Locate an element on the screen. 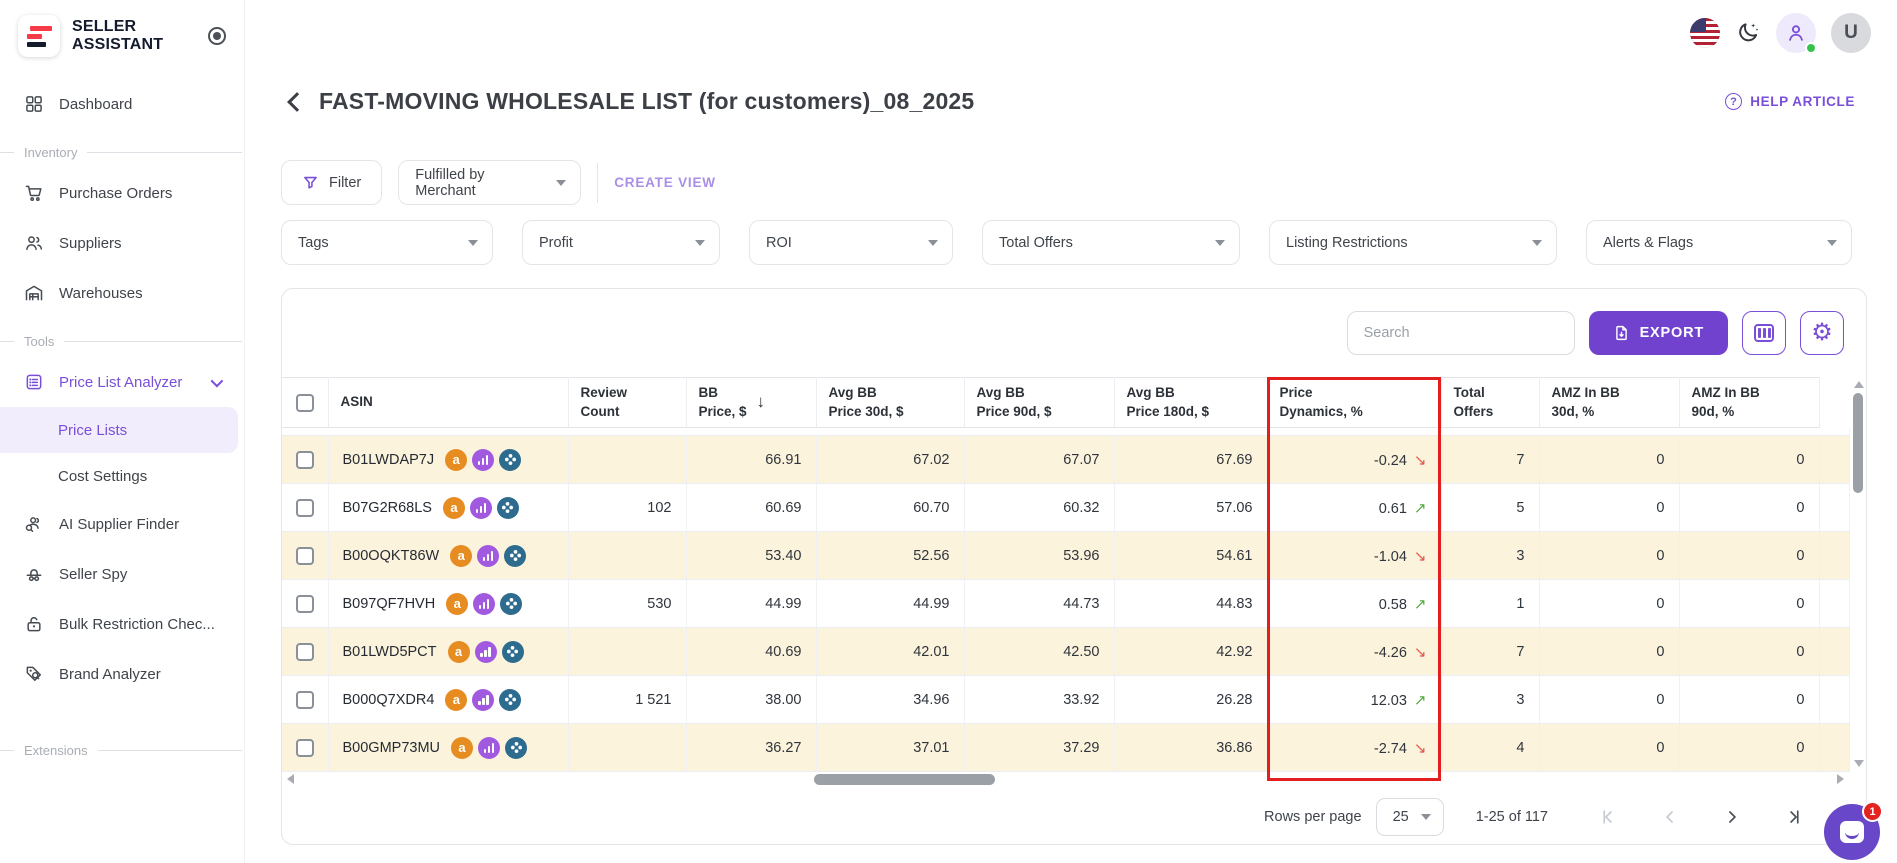  avg-bb-180d-cell: 26.28 is located at coordinates (1191, 699).